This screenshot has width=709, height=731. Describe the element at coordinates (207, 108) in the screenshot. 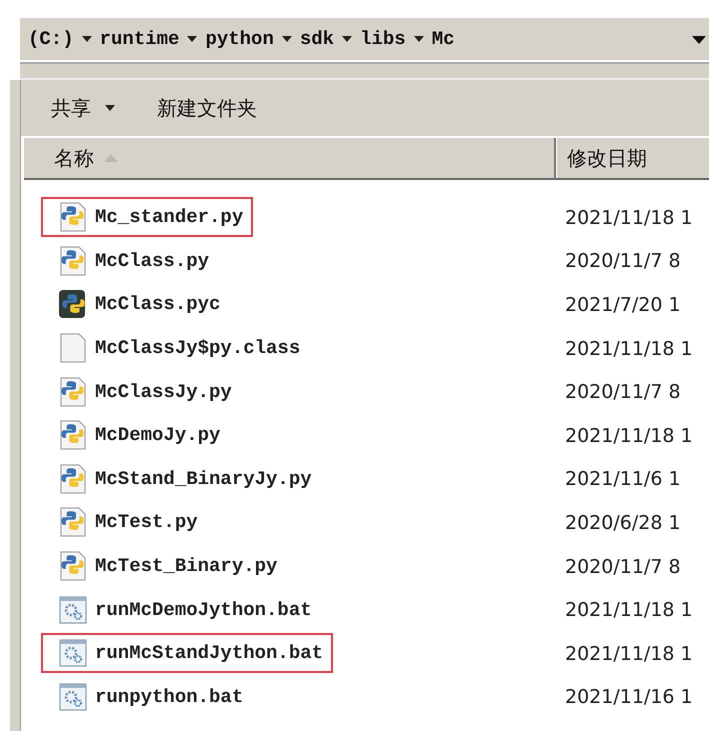

I see `toolbar-button: 新建文件夹` at that location.